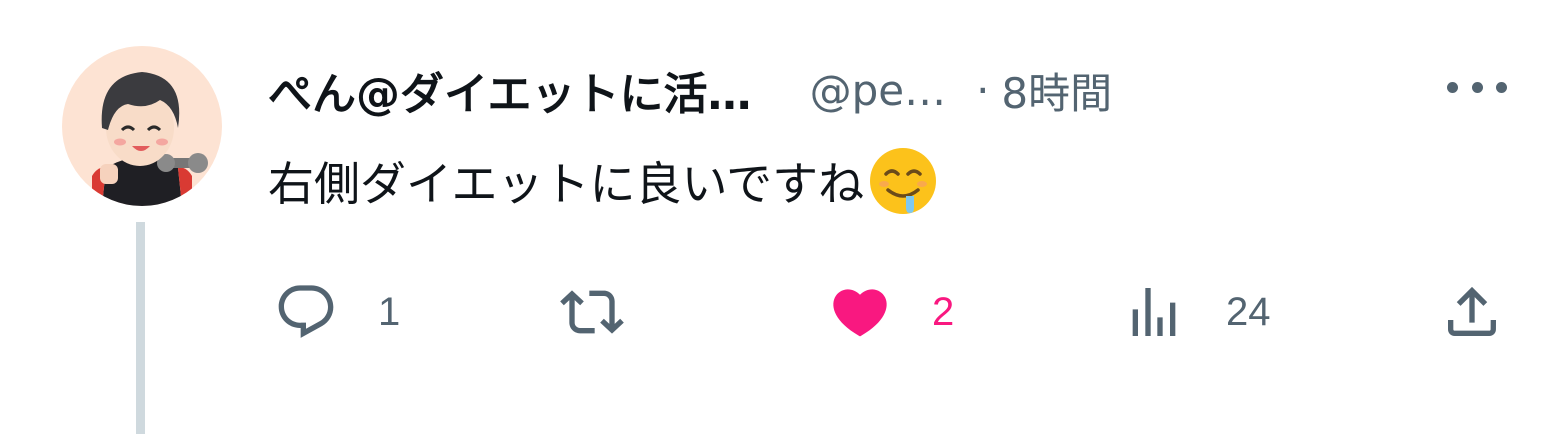 The width and height of the screenshot is (1567, 434). I want to click on repost-button, so click(612, 312).